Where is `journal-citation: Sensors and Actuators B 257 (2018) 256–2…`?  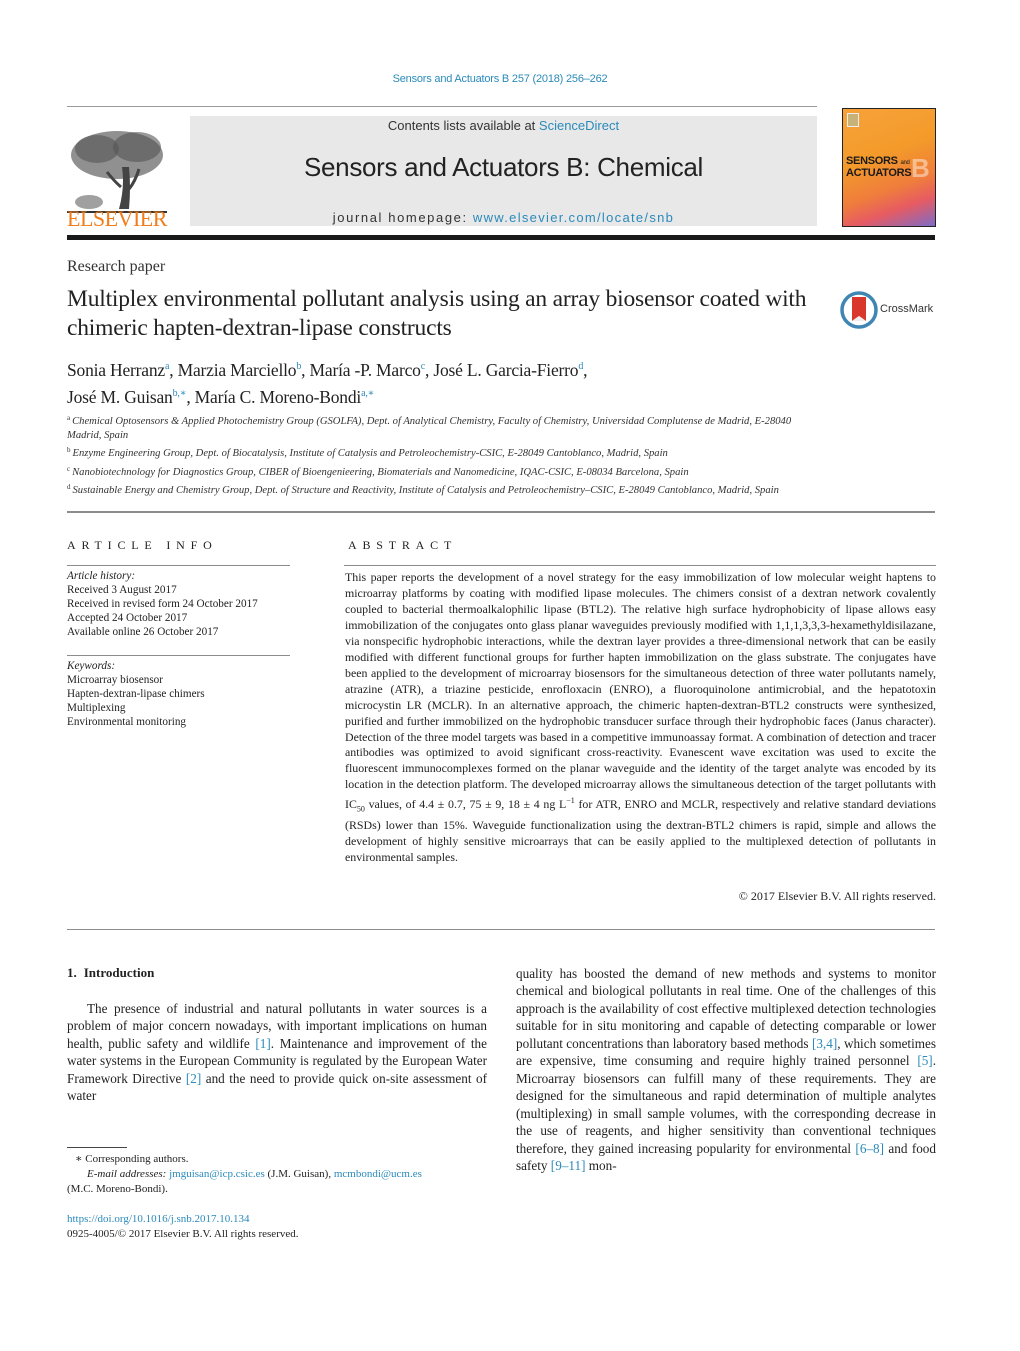
journal-citation: Sensors and Actuators B 257 (2018) 256–2… is located at coordinates (500, 79).